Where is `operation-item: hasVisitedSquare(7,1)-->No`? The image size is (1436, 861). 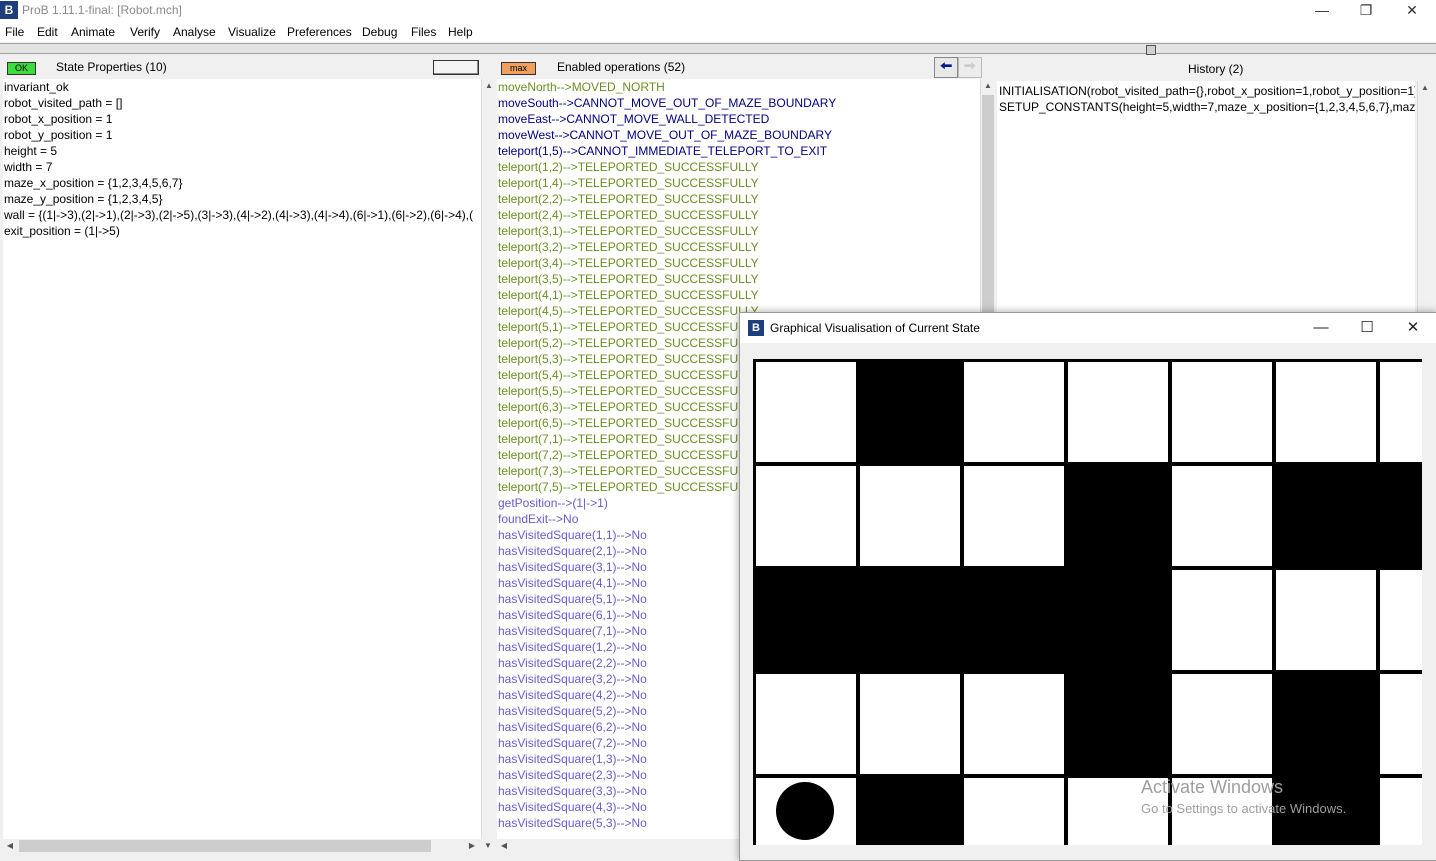 operation-item: hasVisitedSquare(7,1)-->No is located at coordinates (572, 631).